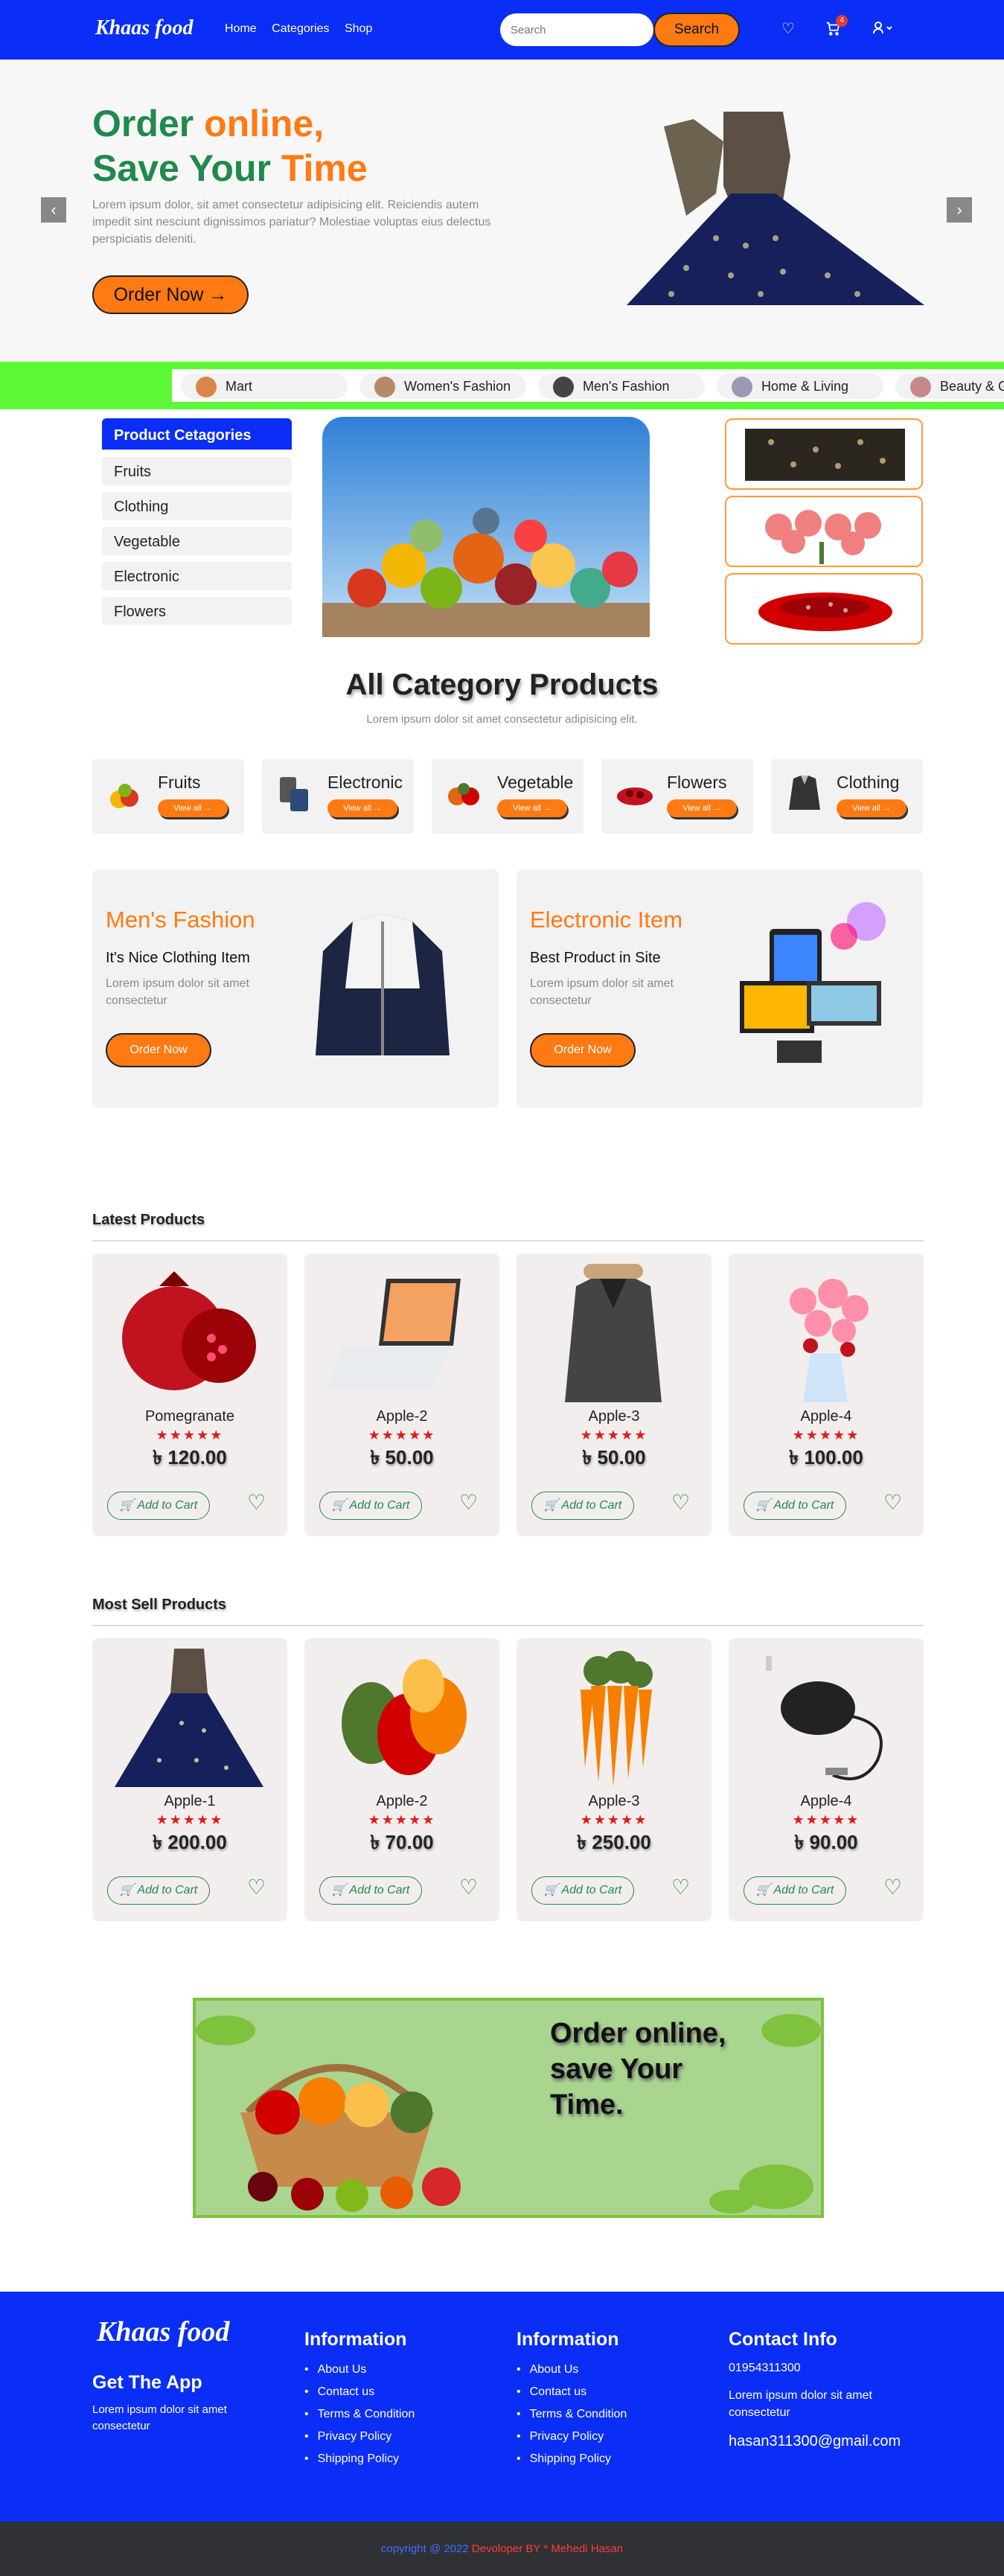  What do you see at coordinates (197, 471) in the screenshot?
I see `sidebar-item-fruits: Fruits` at bounding box center [197, 471].